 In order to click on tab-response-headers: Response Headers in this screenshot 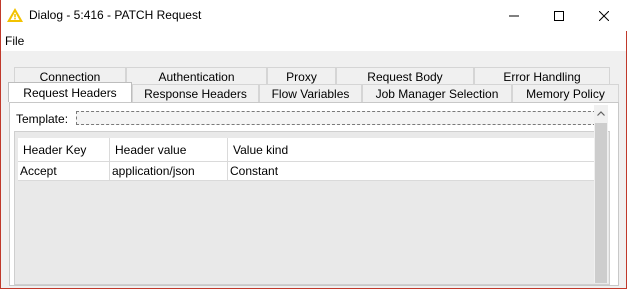, I will do `click(195, 93)`.